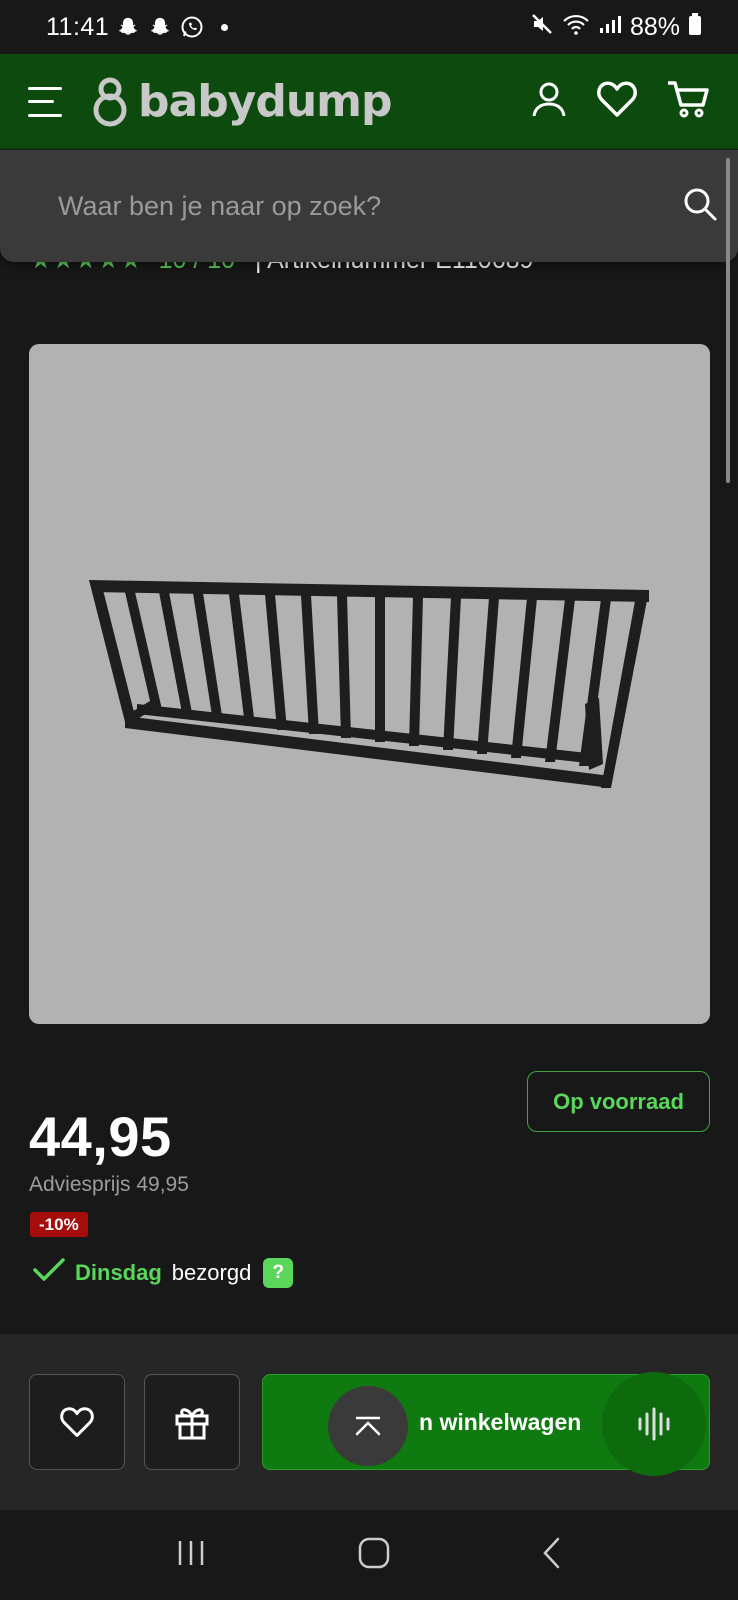 This screenshot has height=1600, width=738. Describe the element at coordinates (191, 1555) in the screenshot. I see `recent-apps-icon` at that location.